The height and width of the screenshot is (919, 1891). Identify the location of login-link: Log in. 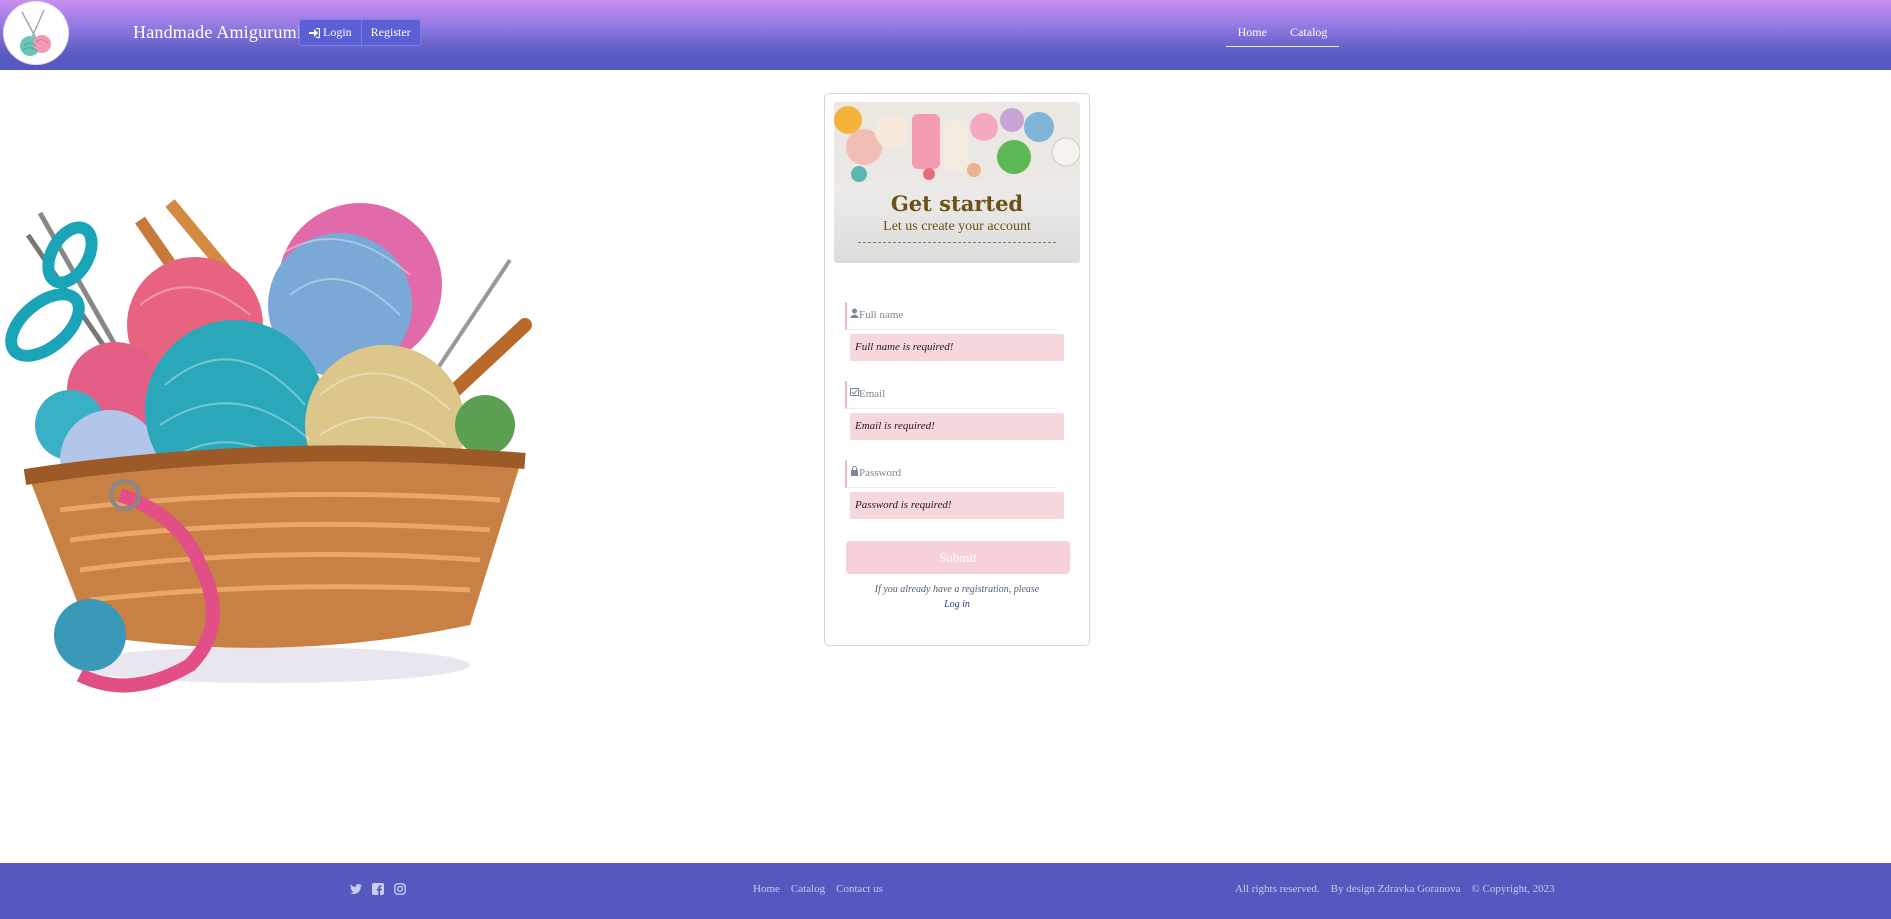
(957, 604).